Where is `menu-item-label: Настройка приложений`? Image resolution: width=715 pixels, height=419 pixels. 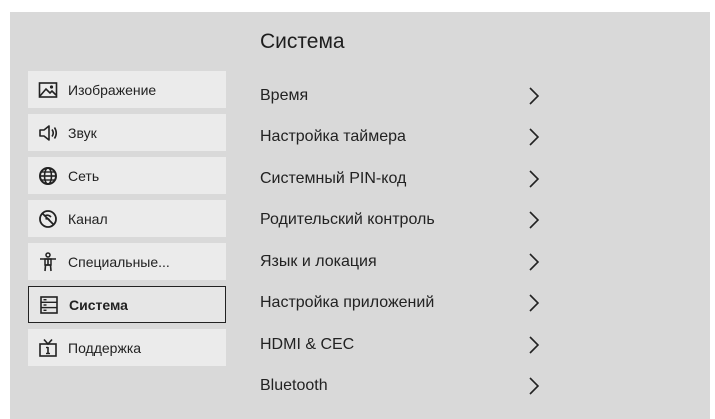
menu-item-label: Настройка приложений is located at coordinates (347, 303).